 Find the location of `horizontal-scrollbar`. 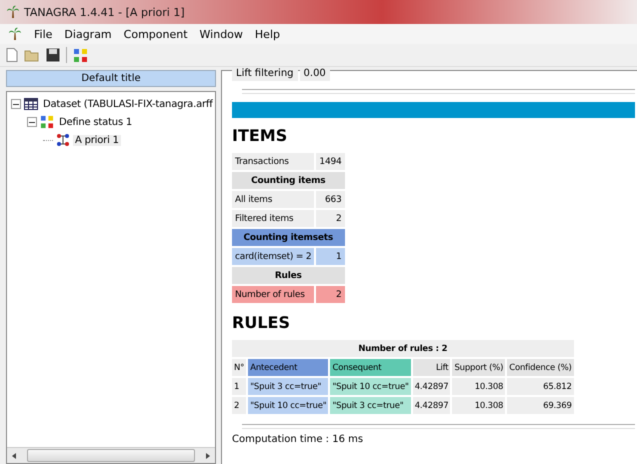

horizontal-scrollbar is located at coordinates (111, 455).